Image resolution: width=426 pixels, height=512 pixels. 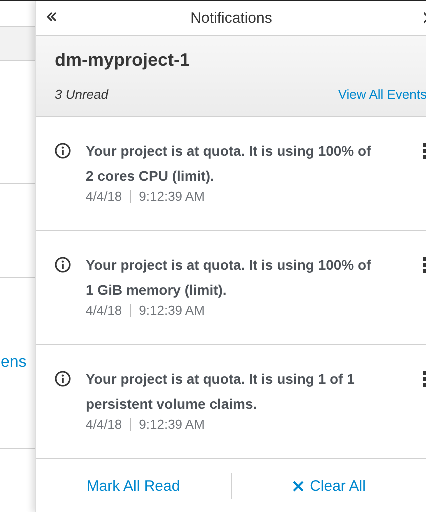 What do you see at coordinates (221, 392) in the screenshot?
I see `notification-message: Your project is at quota. It is using 1 of 1 persistent volume claims.` at bounding box center [221, 392].